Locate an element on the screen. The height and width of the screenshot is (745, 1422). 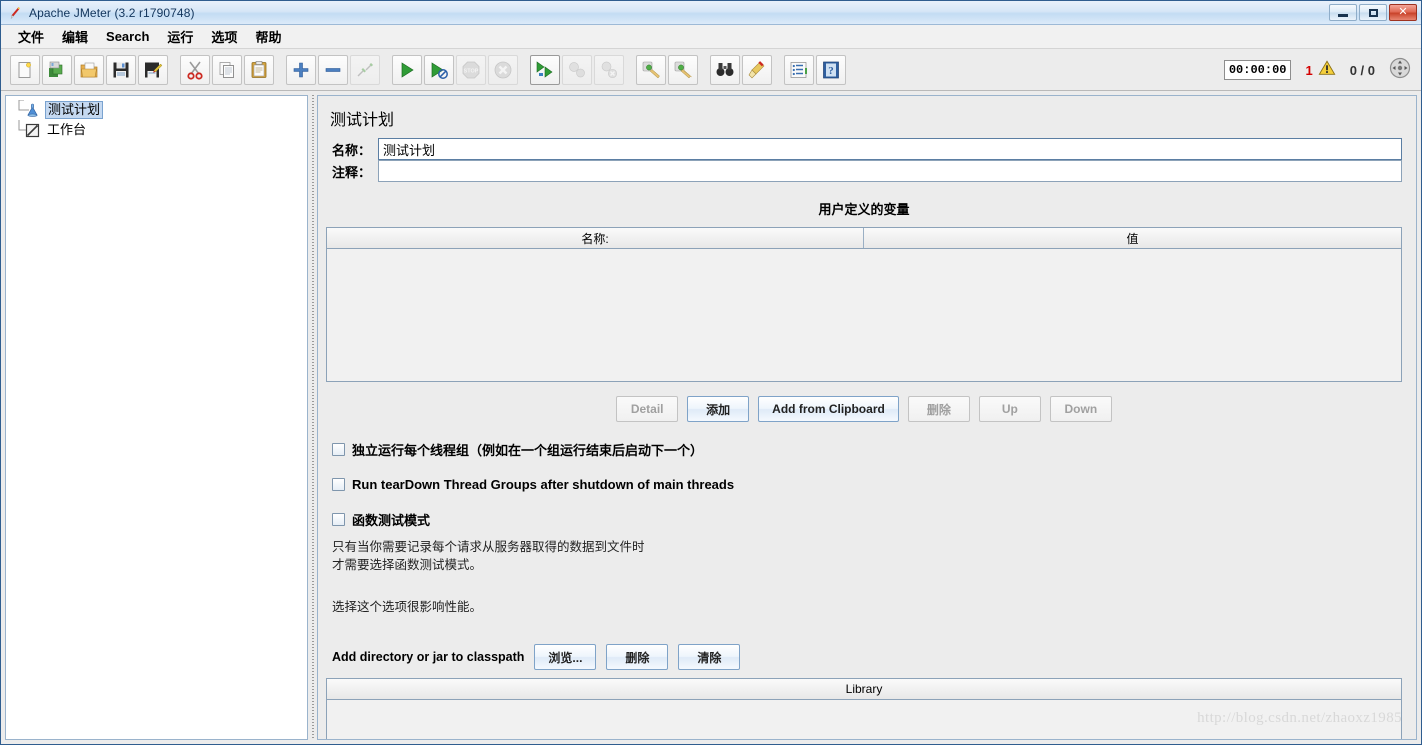
remote-shutdown-all-button is located at coordinates (609, 69).